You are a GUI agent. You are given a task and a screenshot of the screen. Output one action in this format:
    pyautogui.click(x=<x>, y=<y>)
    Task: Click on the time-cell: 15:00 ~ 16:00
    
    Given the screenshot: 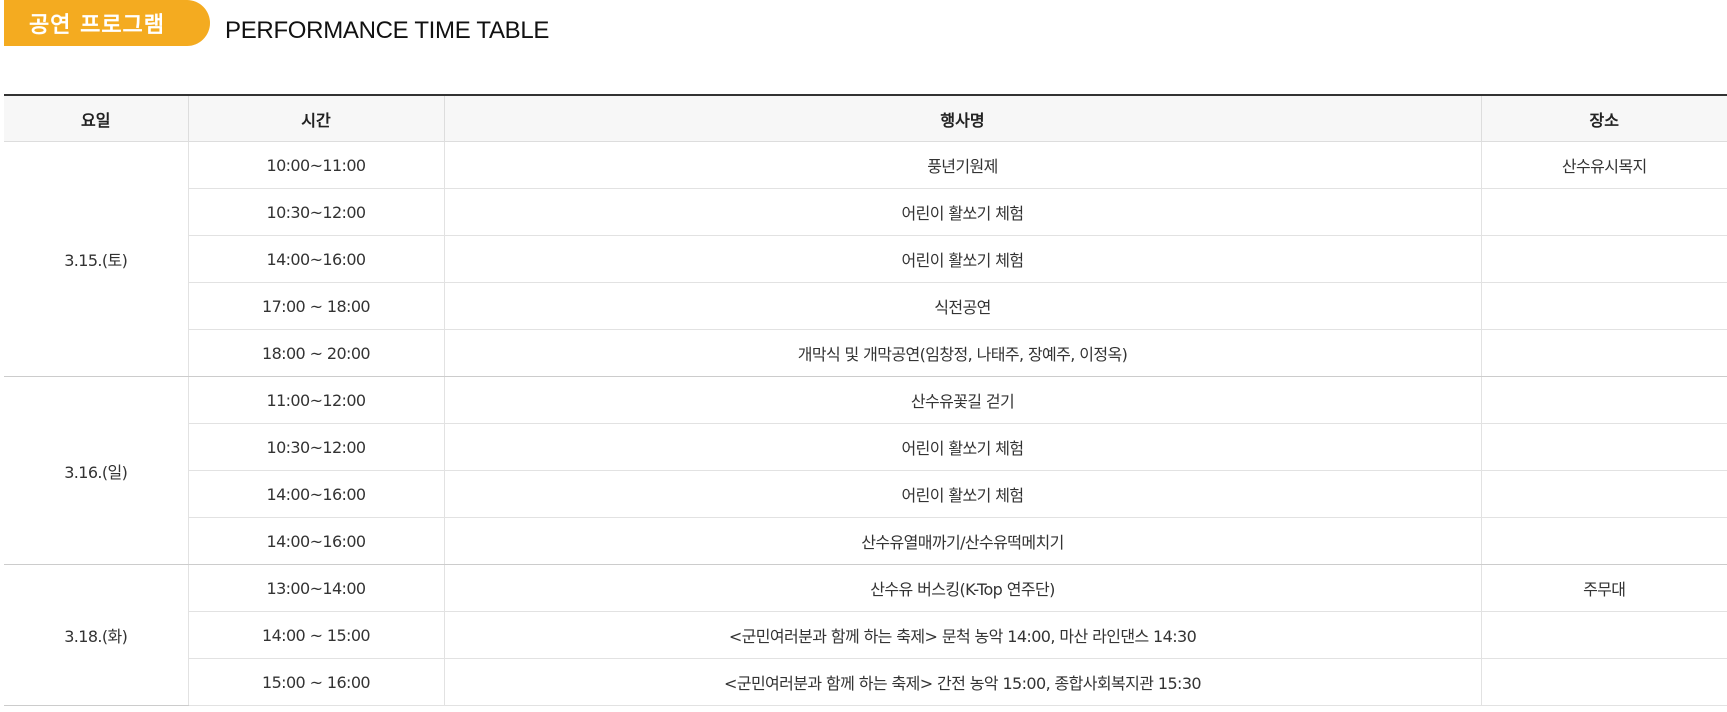 What is the action you would take?
    pyautogui.click(x=315, y=682)
    